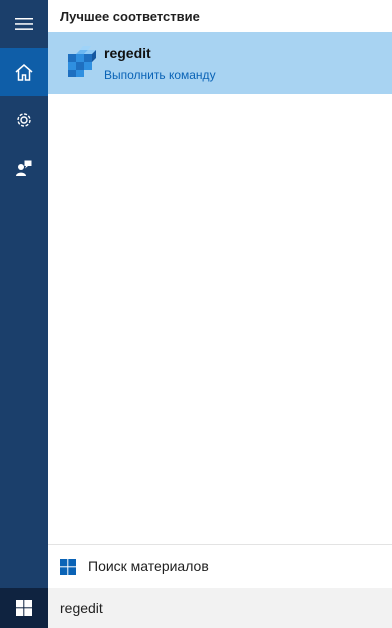  Describe the element at coordinates (130, 16) in the screenshot. I see `best-match-header: Лучшее соответствие` at that location.